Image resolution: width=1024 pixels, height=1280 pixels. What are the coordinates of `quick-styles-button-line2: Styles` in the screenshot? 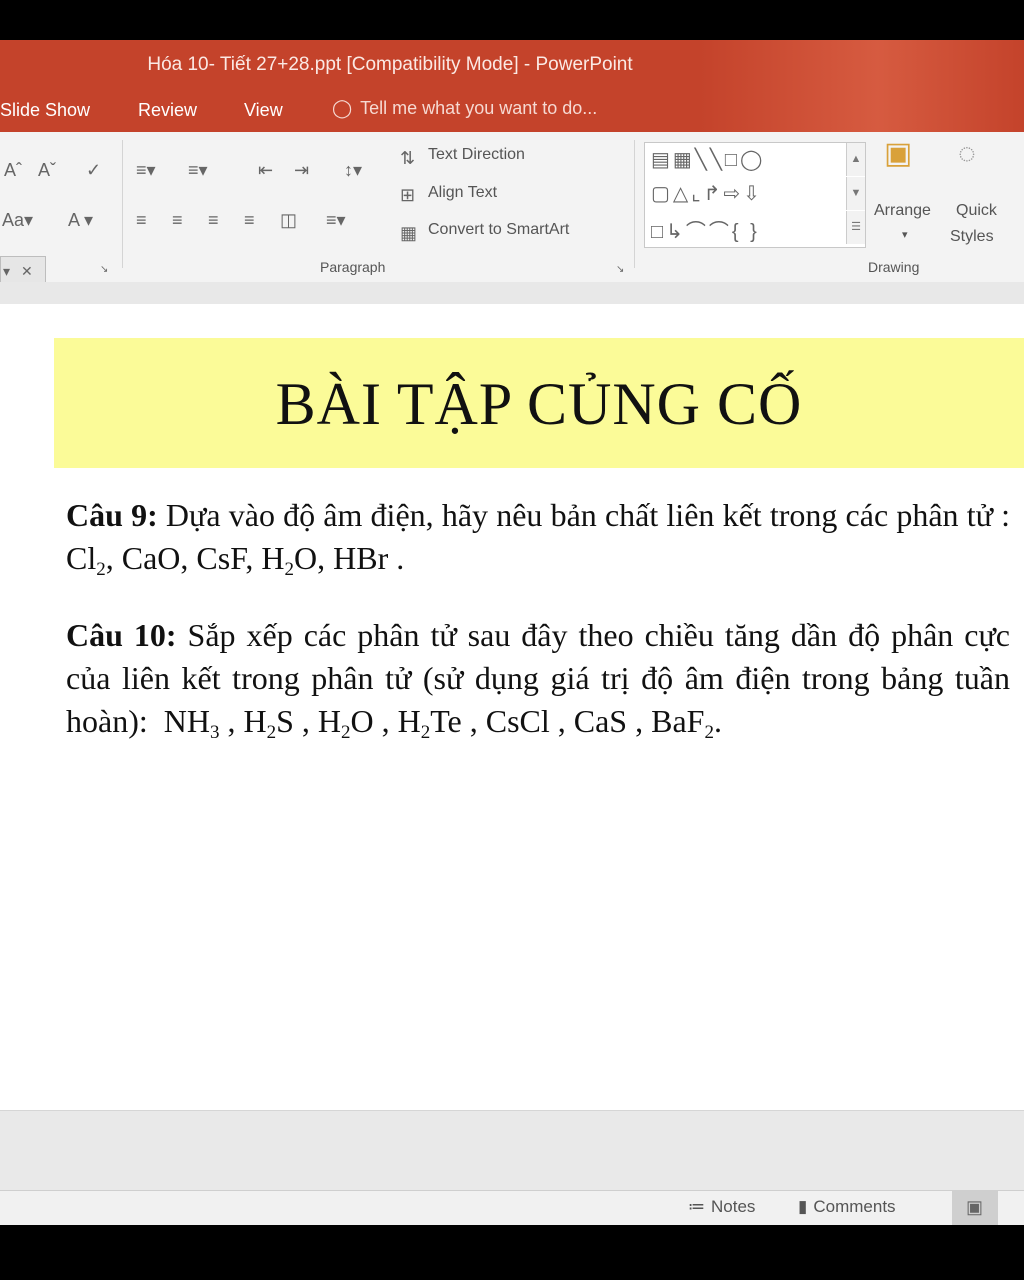 It's located at (972, 237).